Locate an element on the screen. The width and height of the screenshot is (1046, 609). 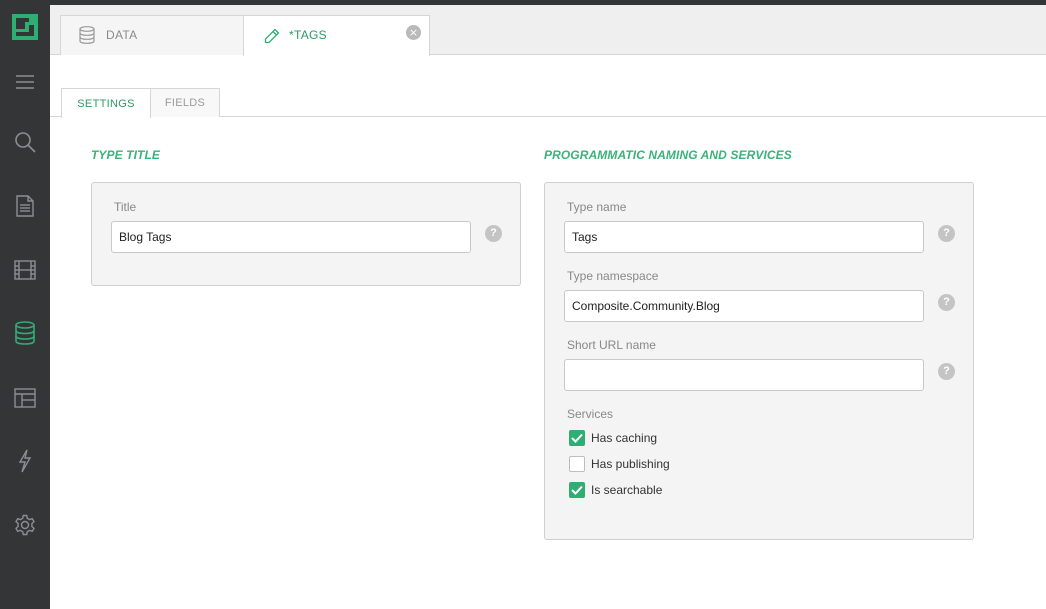
title-label: Title is located at coordinates (125, 207).